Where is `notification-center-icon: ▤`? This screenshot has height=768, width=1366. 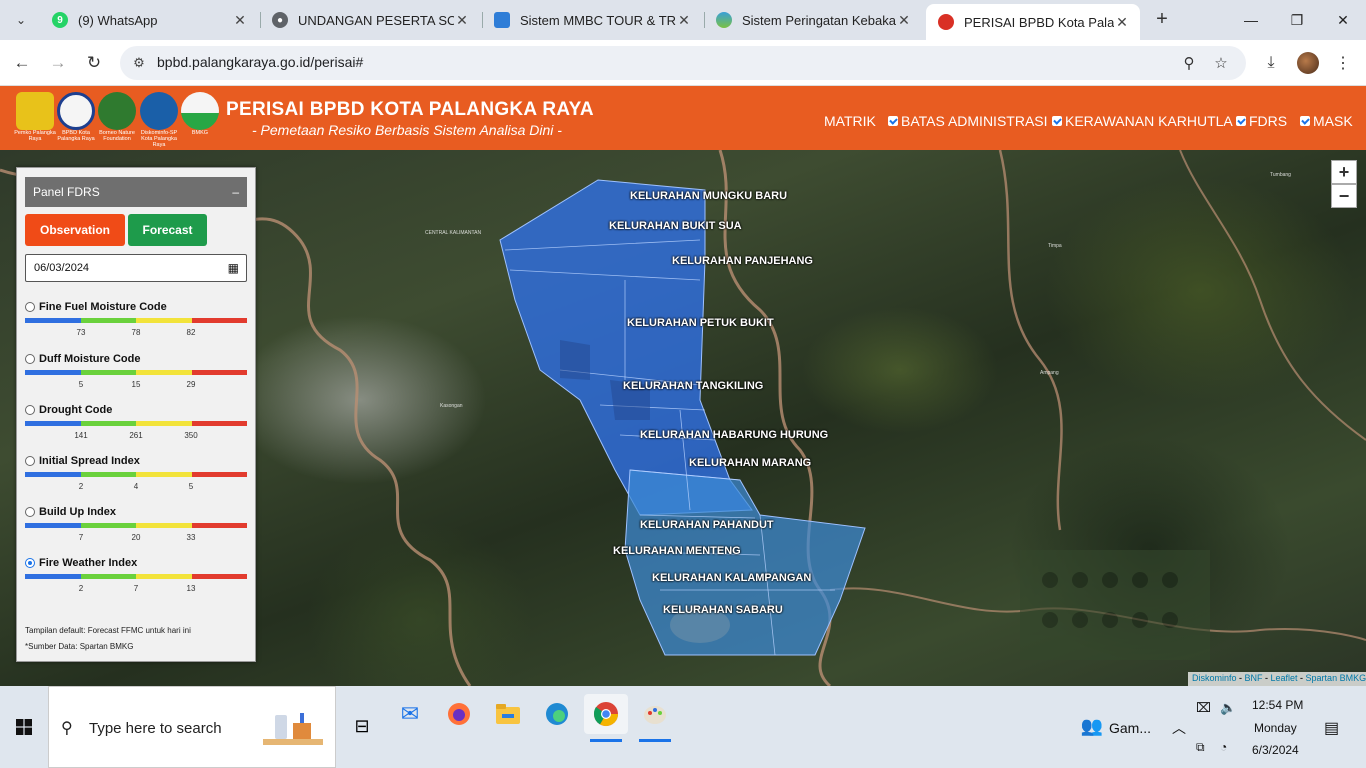 notification-center-icon: ▤ is located at coordinates (1331, 728).